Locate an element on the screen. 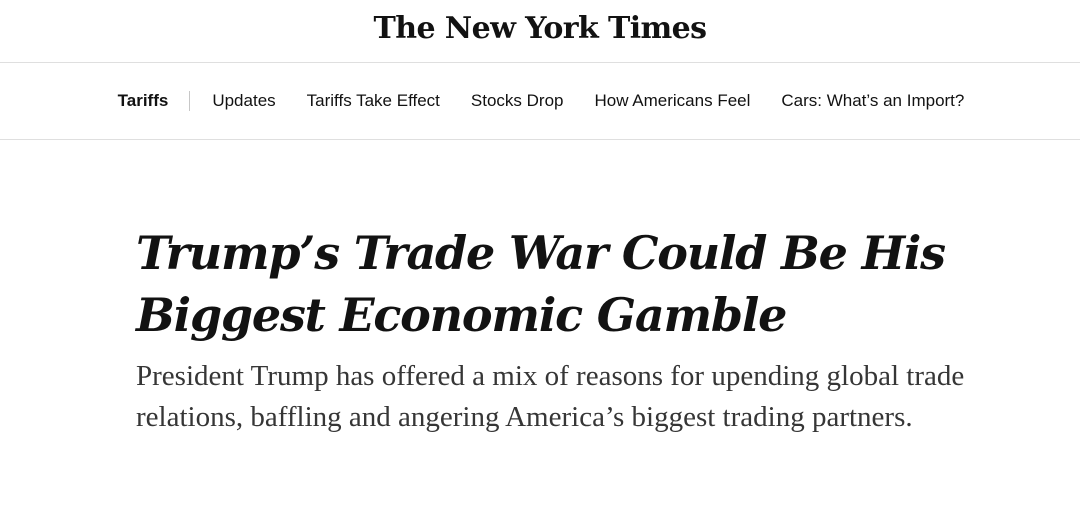 This screenshot has width=1080, height=518. nav-item-stocks-drop: Stocks Drop is located at coordinates (517, 101).